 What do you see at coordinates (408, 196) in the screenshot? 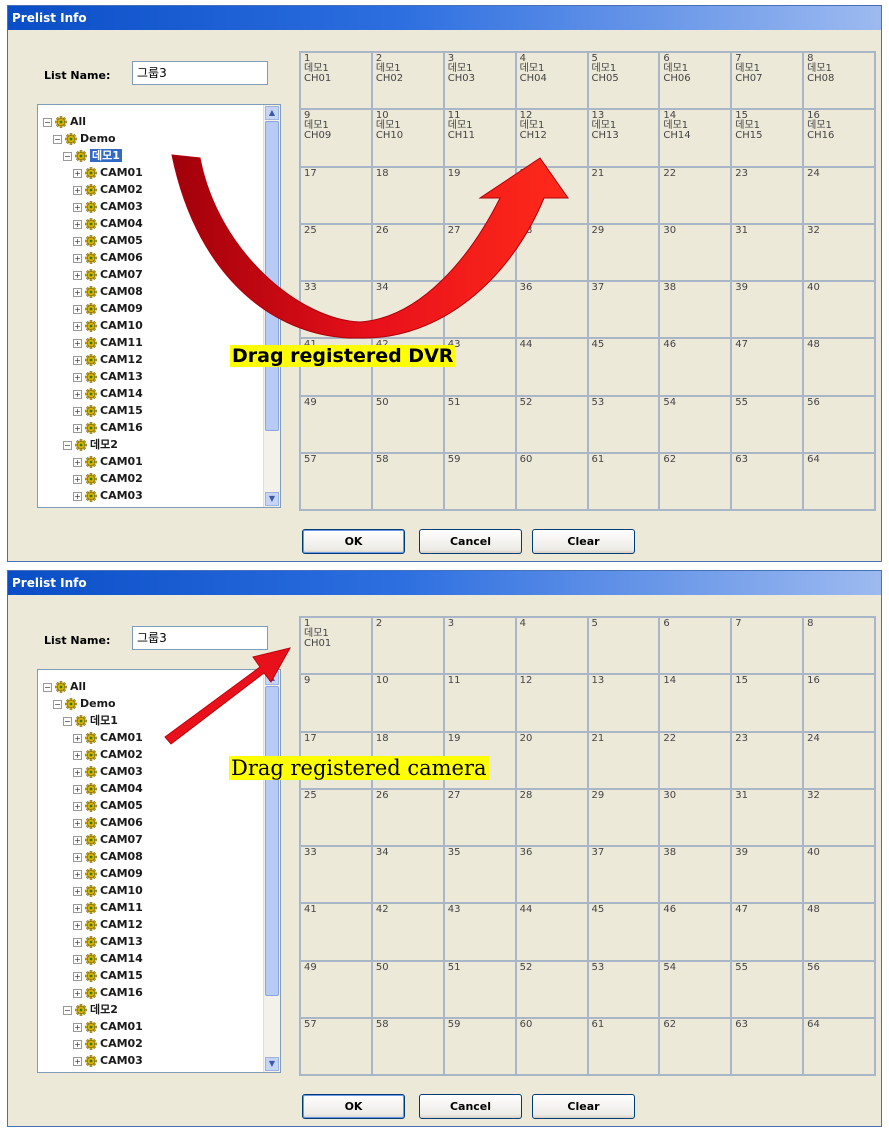
I see `channel-slot: 18` at bounding box center [408, 196].